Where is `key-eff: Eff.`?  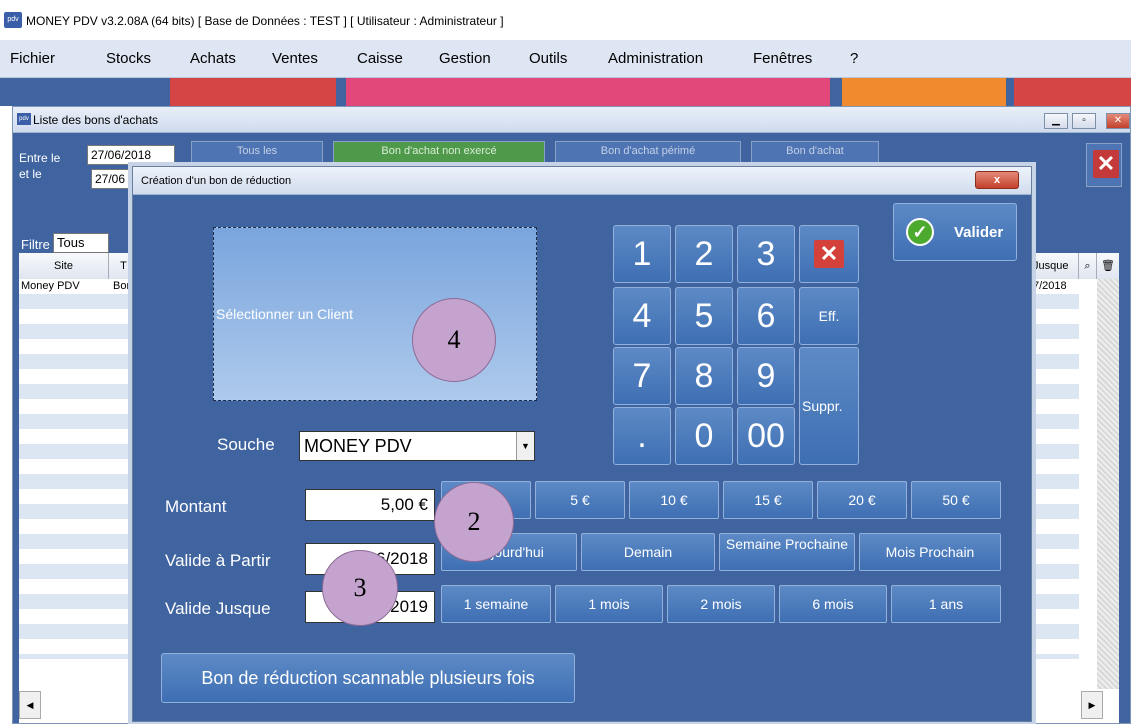 key-eff: Eff. is located at coordinates (829, 316).